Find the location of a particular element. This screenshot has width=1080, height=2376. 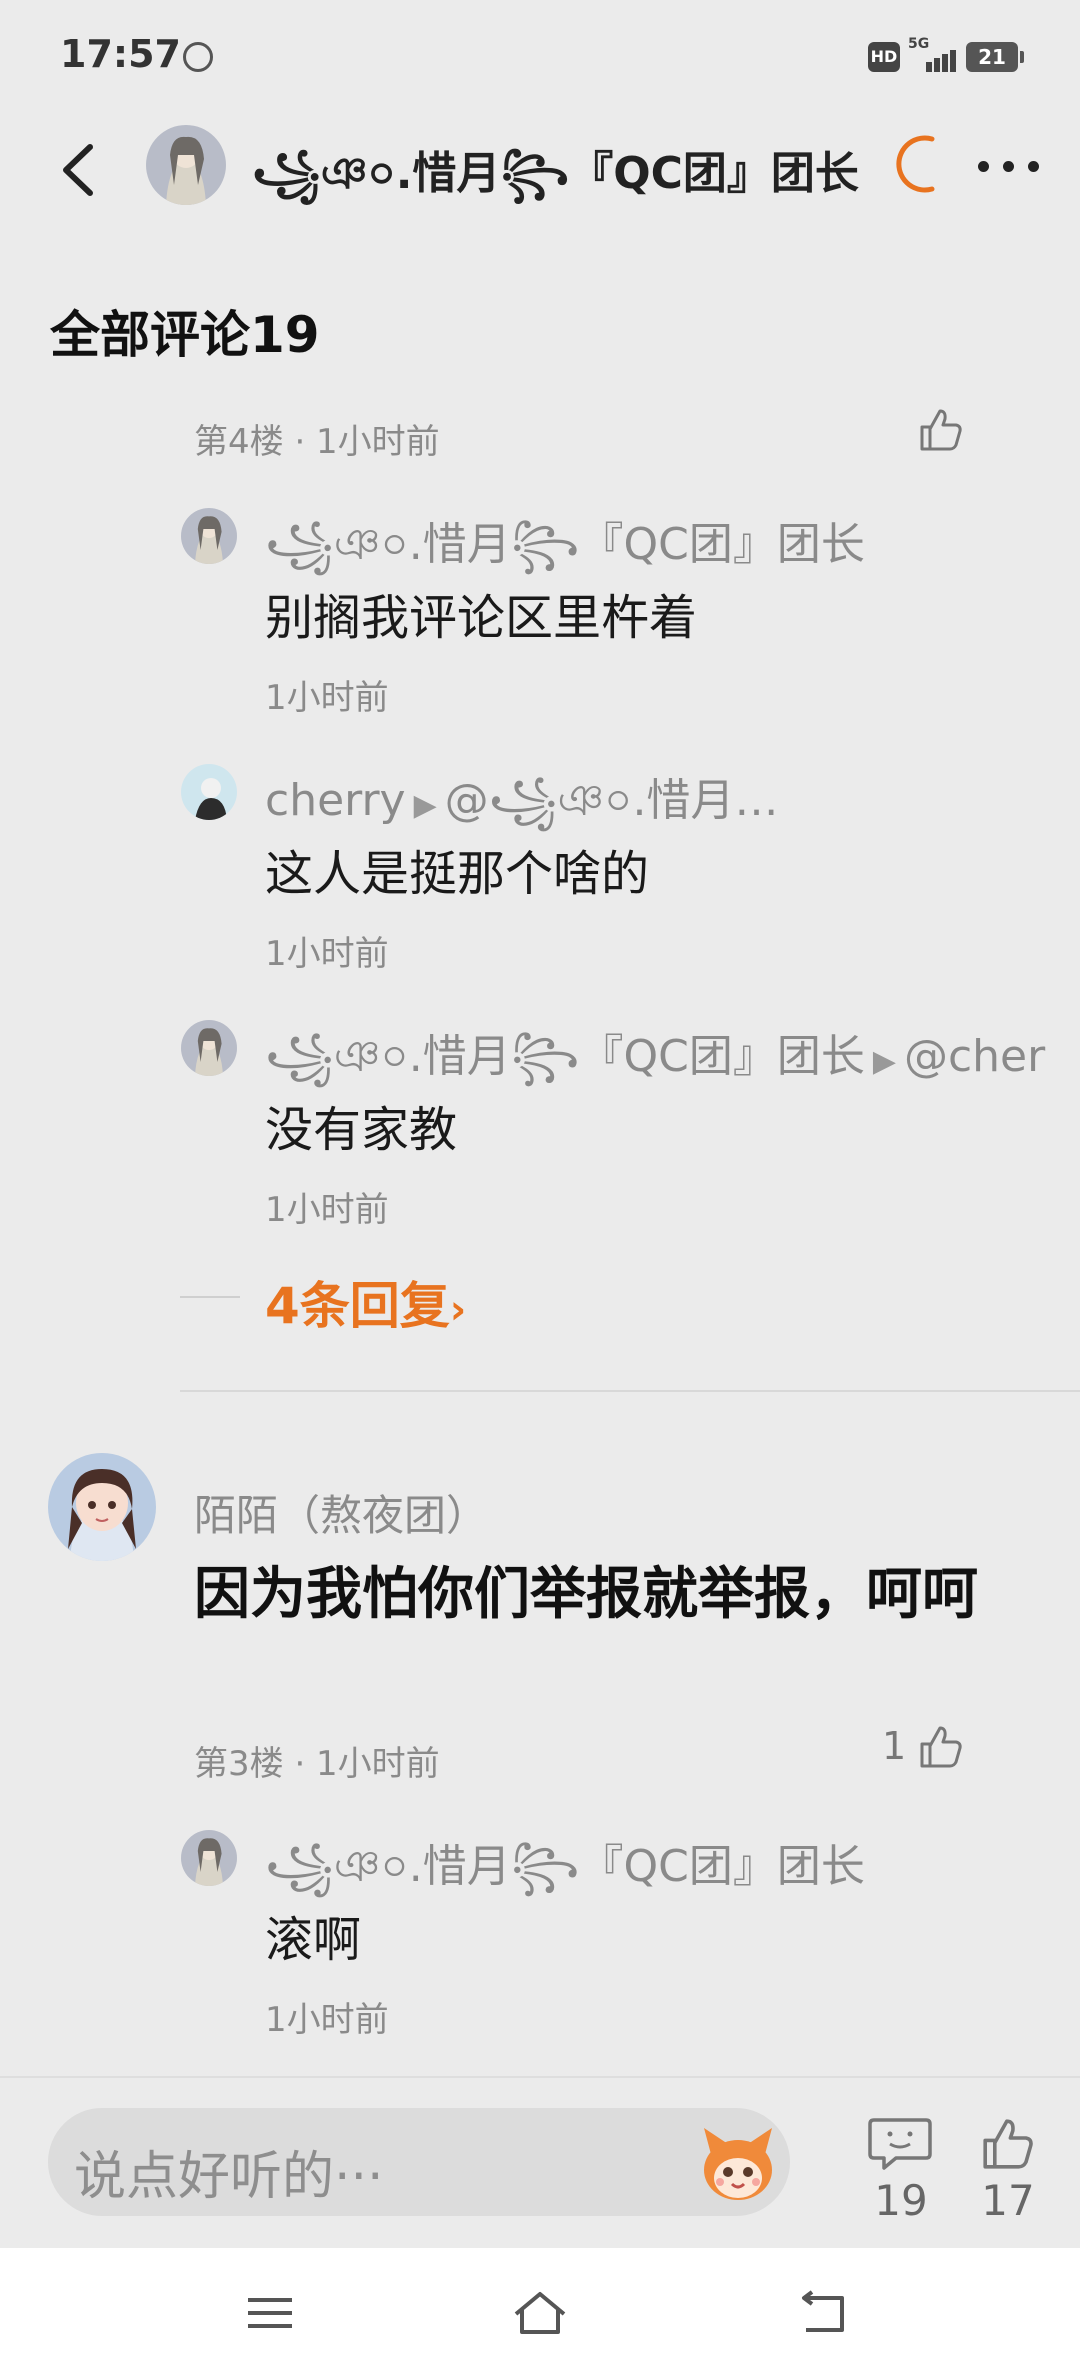

author-avatar is located at coordinates (186, 165).